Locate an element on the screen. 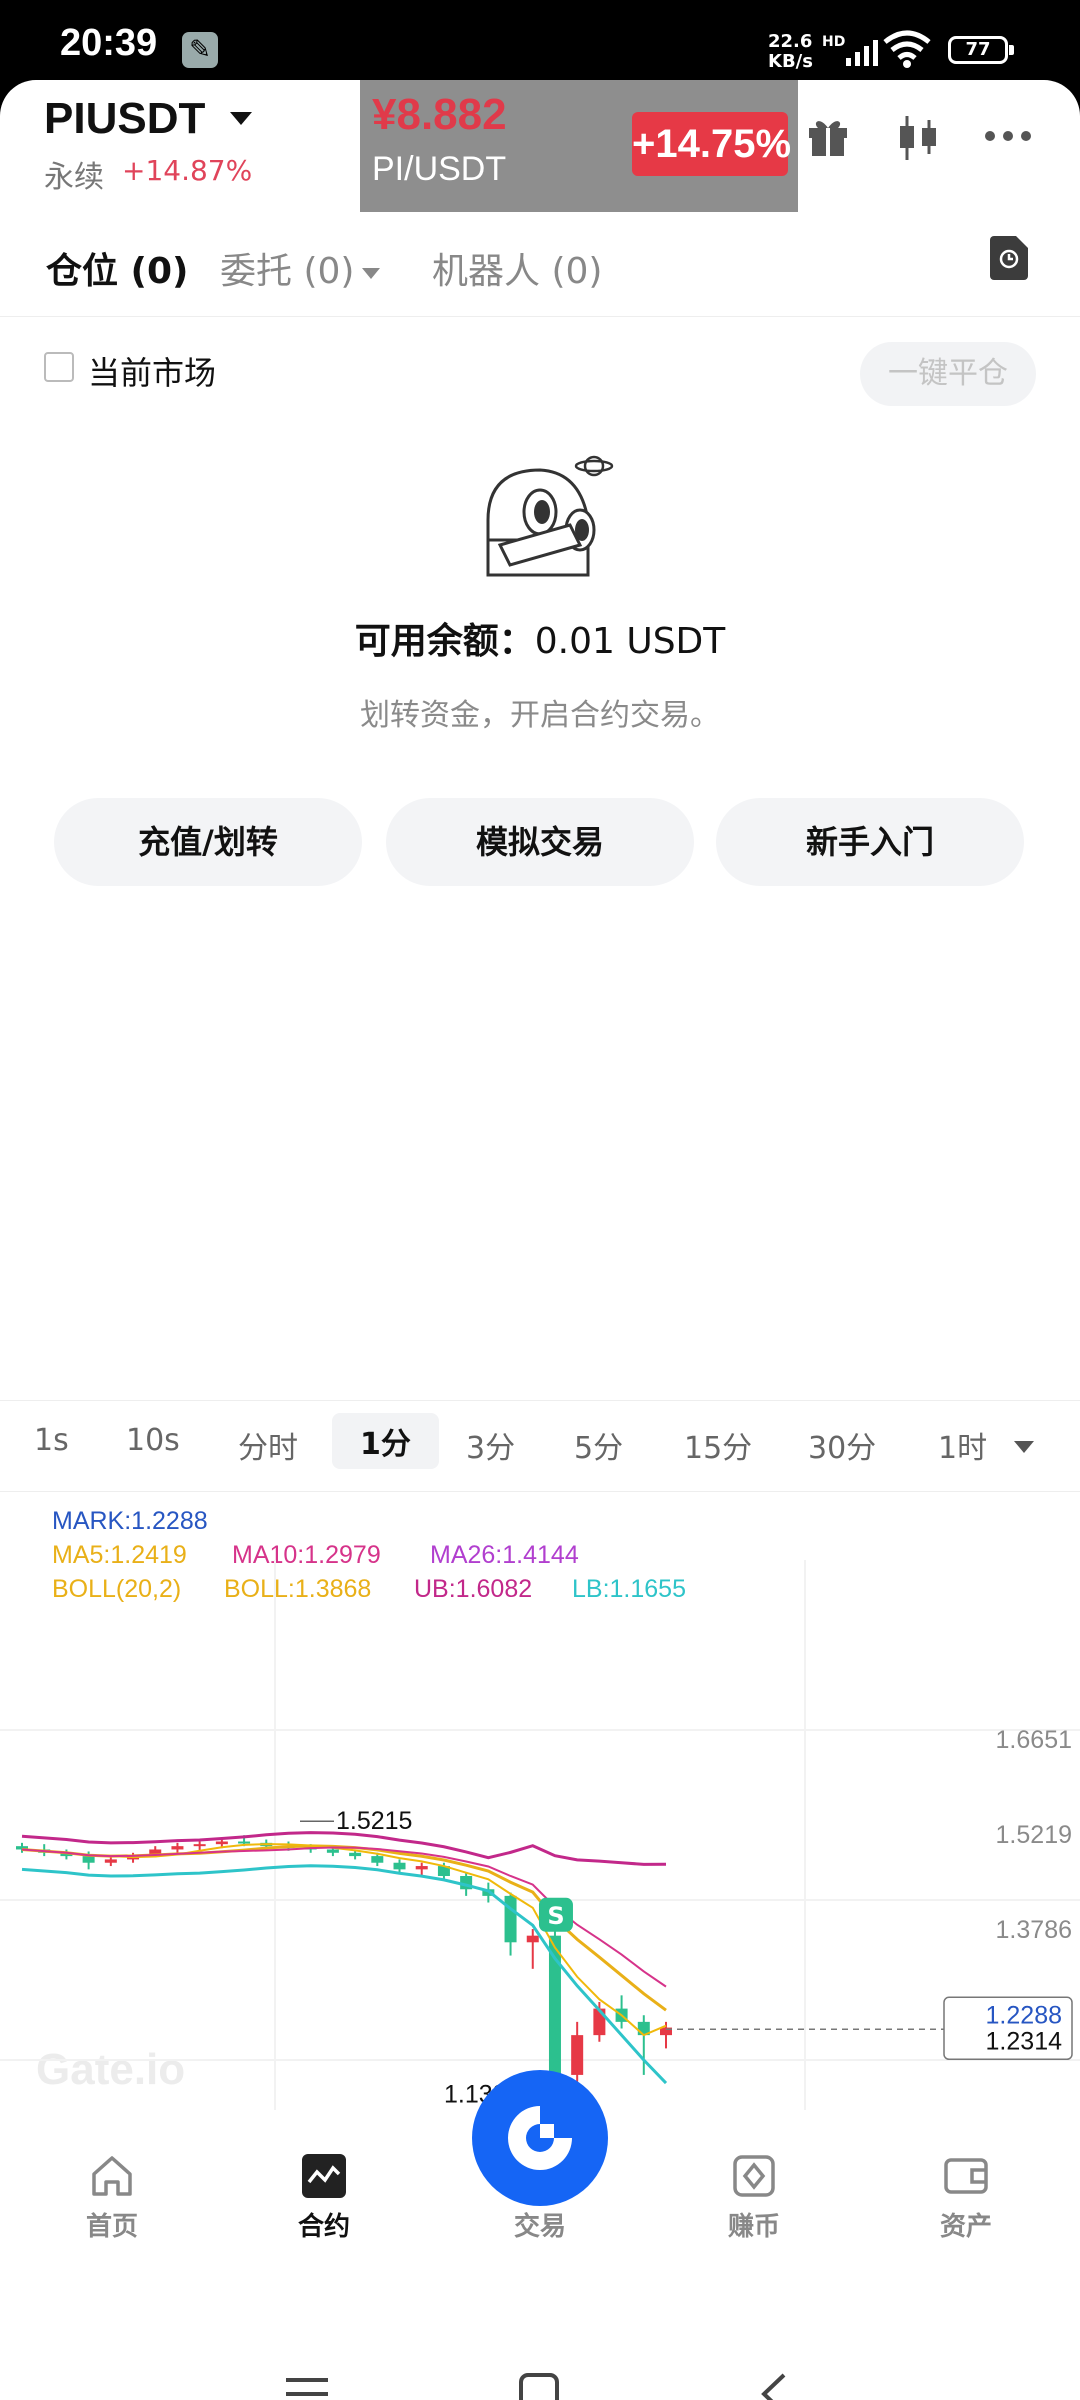 The image size is (1080, 2400). timeframe-1h: 1时 is located at coordinates (962, 1445).